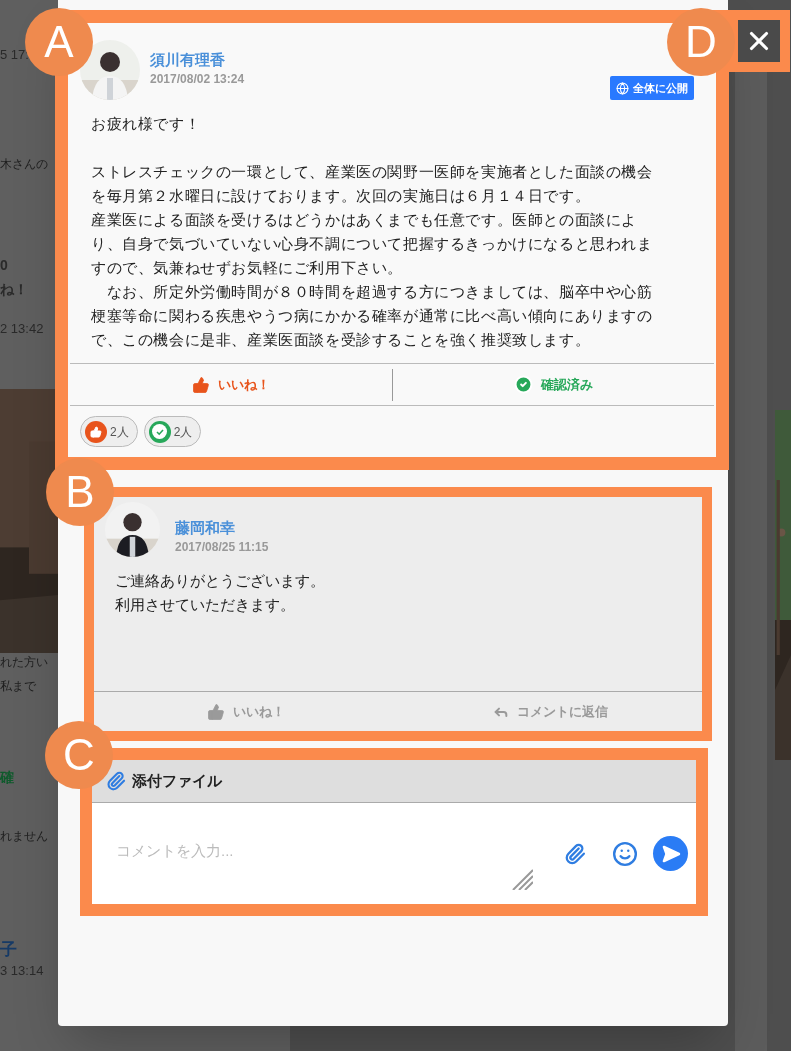  I want to click on text-fragment: れた方い, so click(24, 662).